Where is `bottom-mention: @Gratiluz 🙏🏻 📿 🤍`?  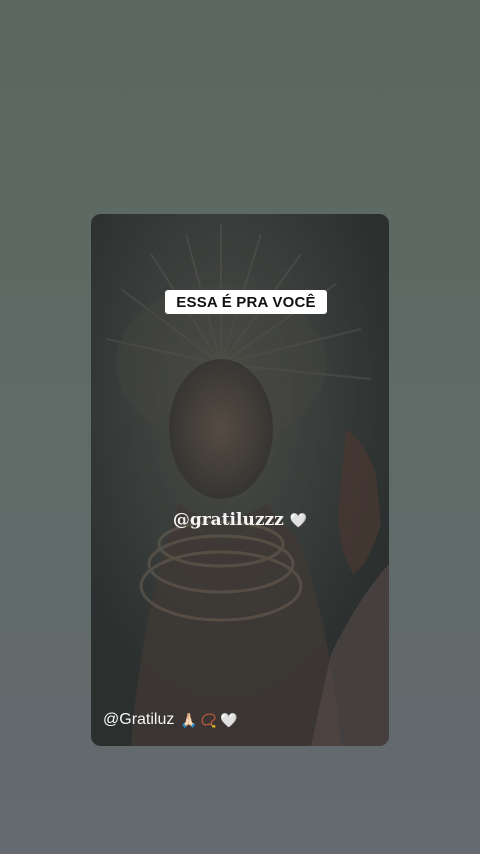
bottom-mention: @Gratiluz 🙏🏻 📿 🤍 is located at coordinates (170, 720).